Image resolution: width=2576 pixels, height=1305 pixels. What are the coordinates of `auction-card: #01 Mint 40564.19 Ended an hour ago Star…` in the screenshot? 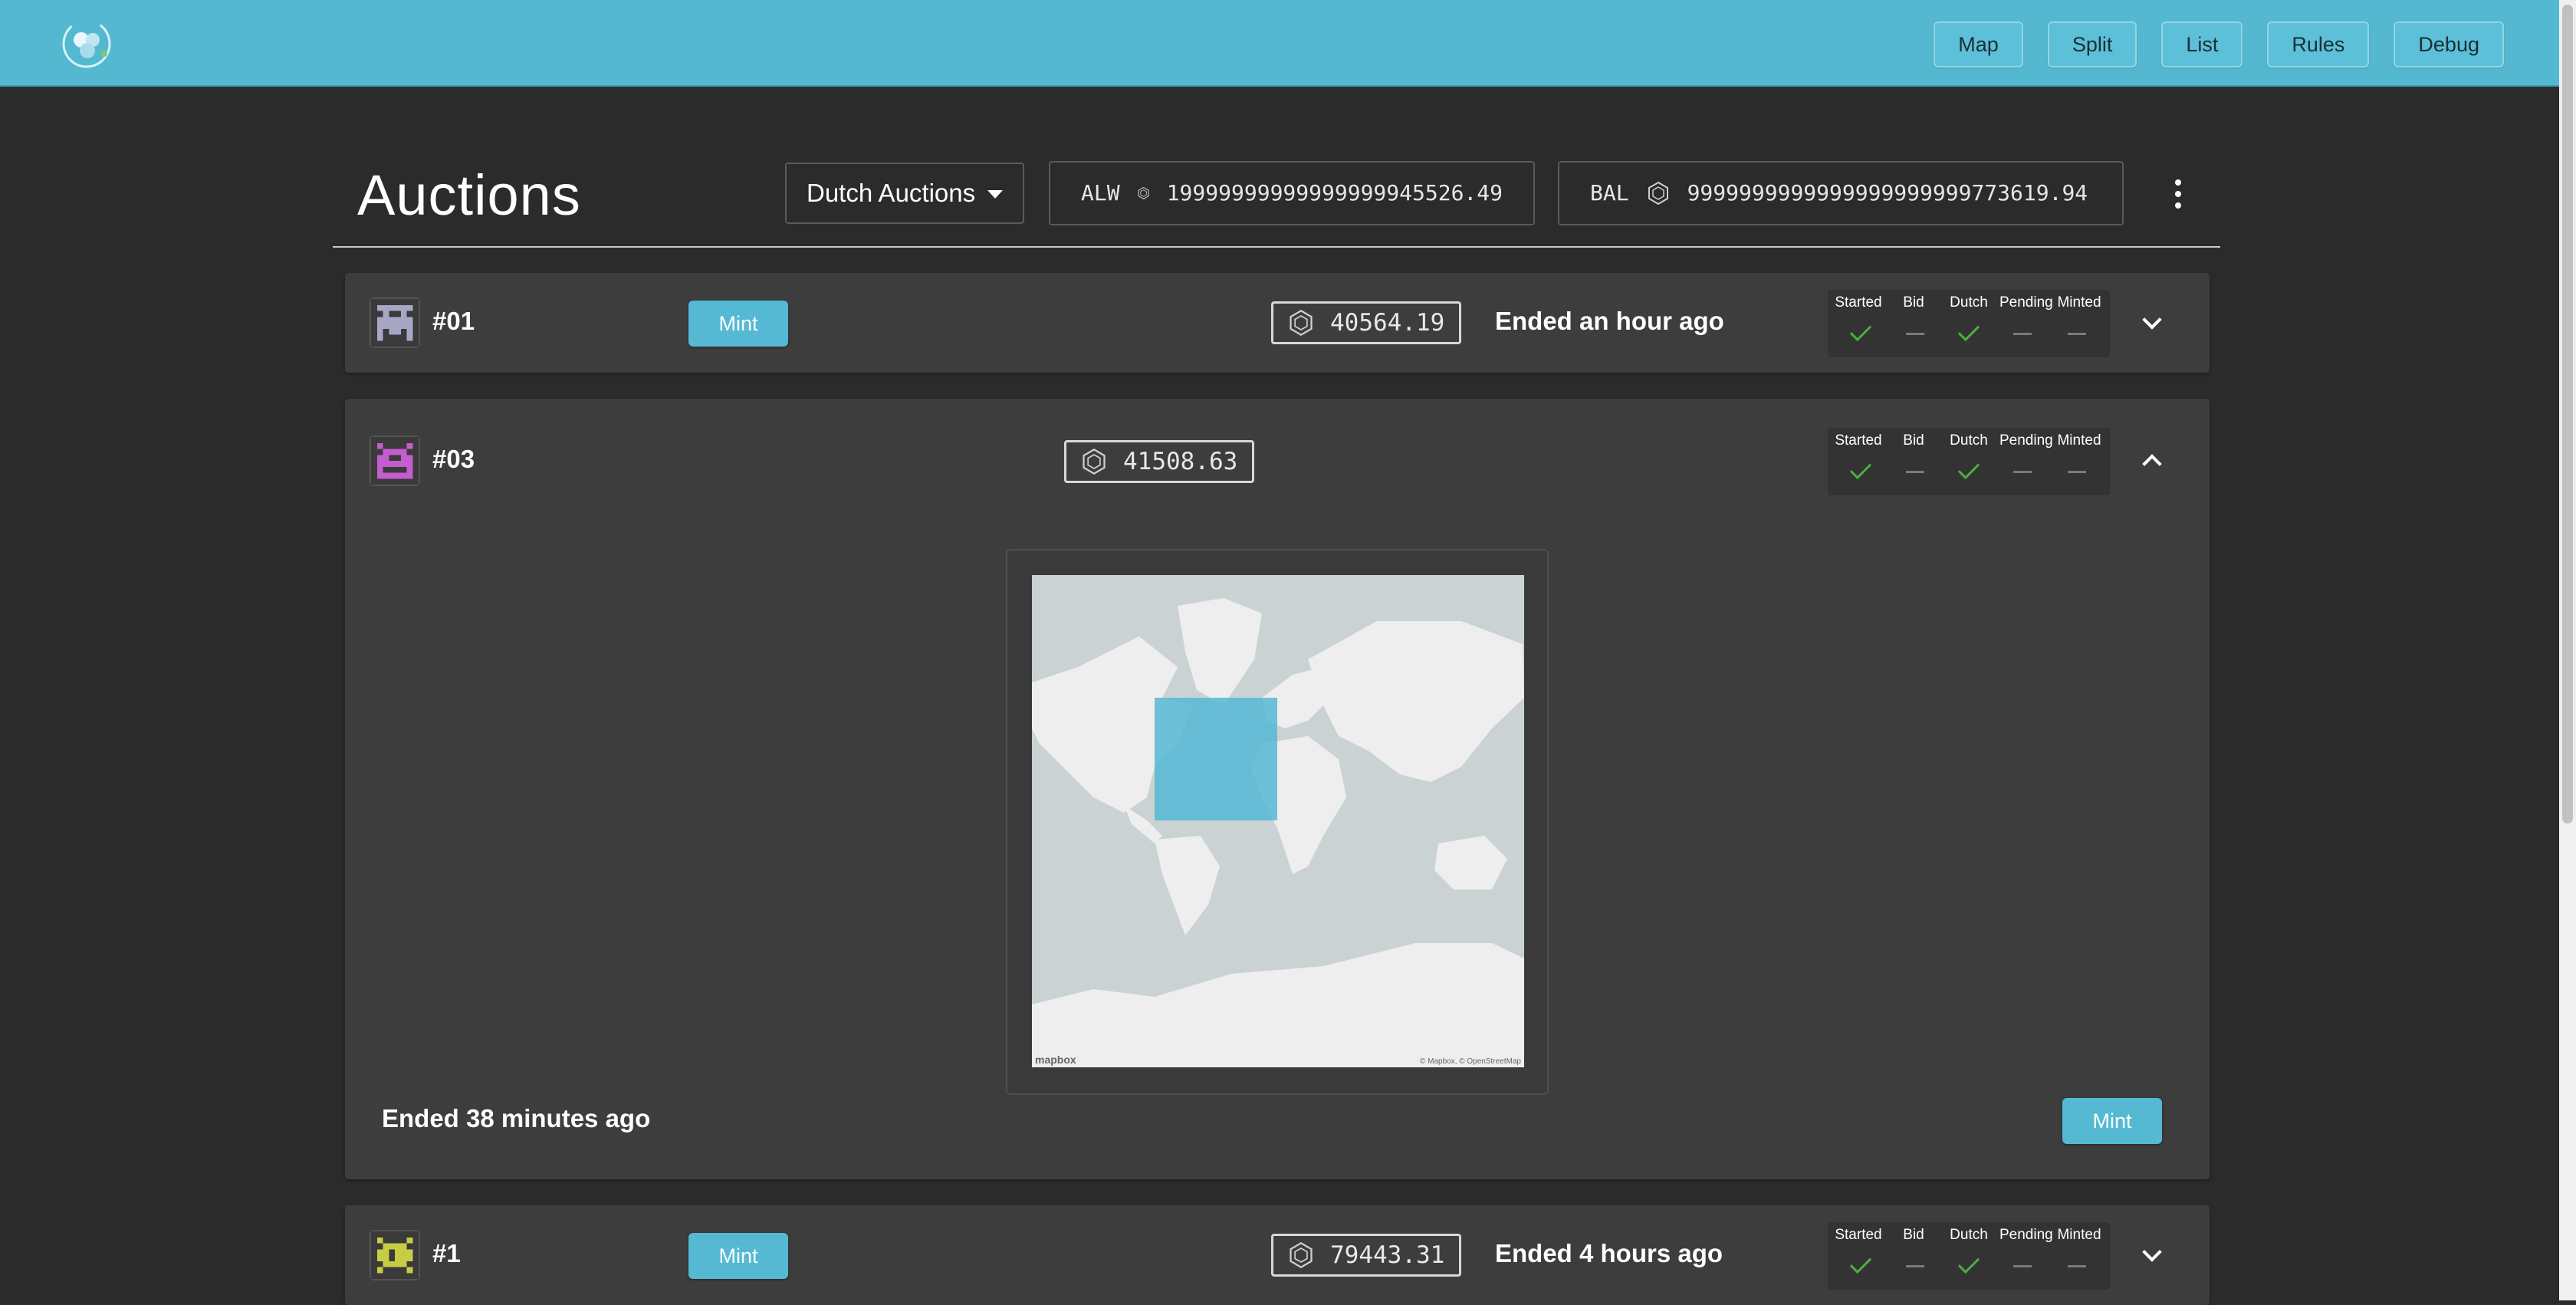 It's located at (1278, 323).